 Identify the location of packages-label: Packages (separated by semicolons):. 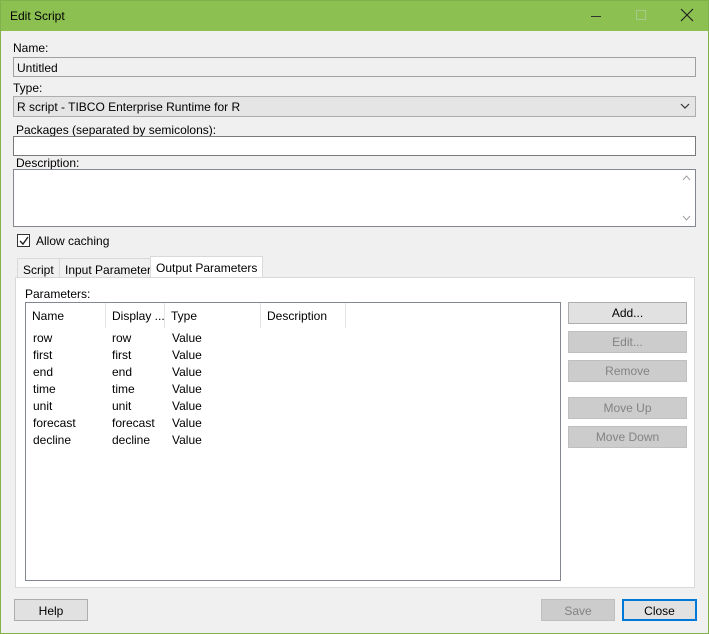
(116, 130).